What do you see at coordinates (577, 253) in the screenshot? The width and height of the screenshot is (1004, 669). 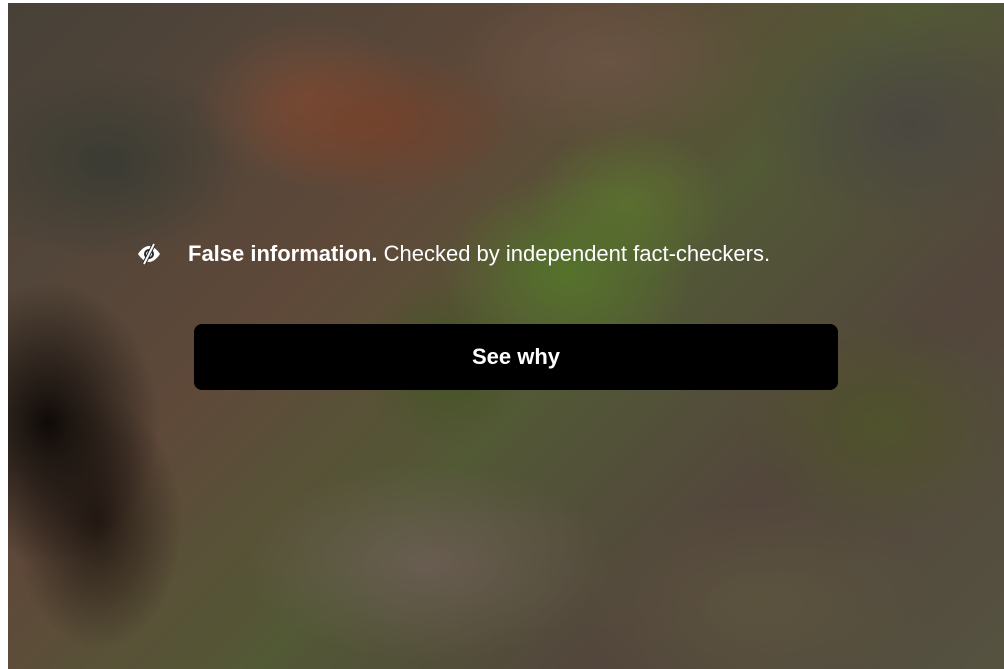 I see `notice-description: Checked by independent fact-checkers.` at bounding box center [577, 253].